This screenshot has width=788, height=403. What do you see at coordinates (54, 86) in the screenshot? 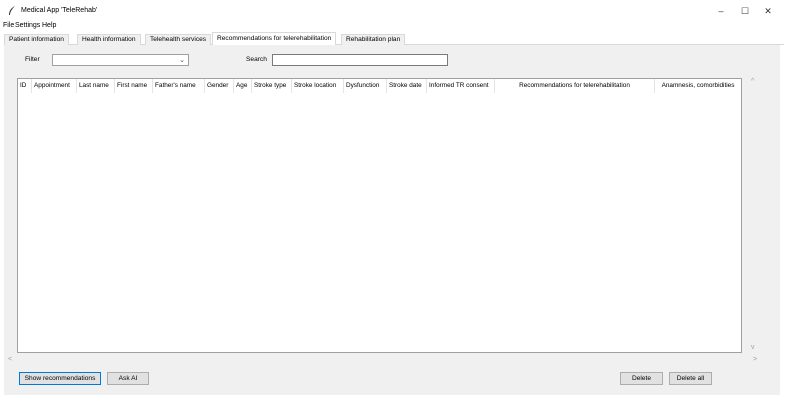
I see `column-header-appointment: Appointment` at bounding box center [54, 86].